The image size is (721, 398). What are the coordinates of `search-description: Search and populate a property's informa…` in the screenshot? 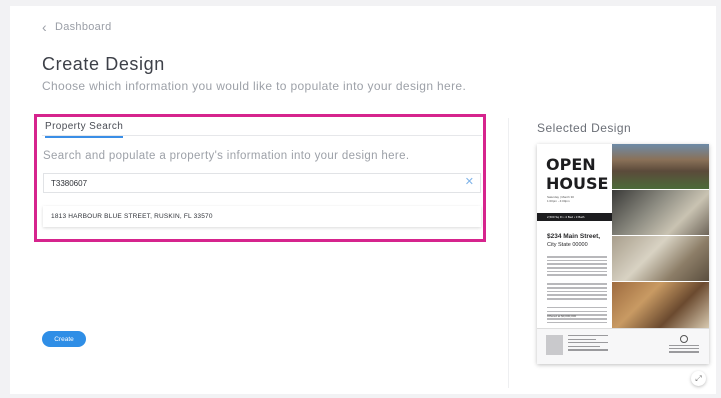 It's located at (226, 156).